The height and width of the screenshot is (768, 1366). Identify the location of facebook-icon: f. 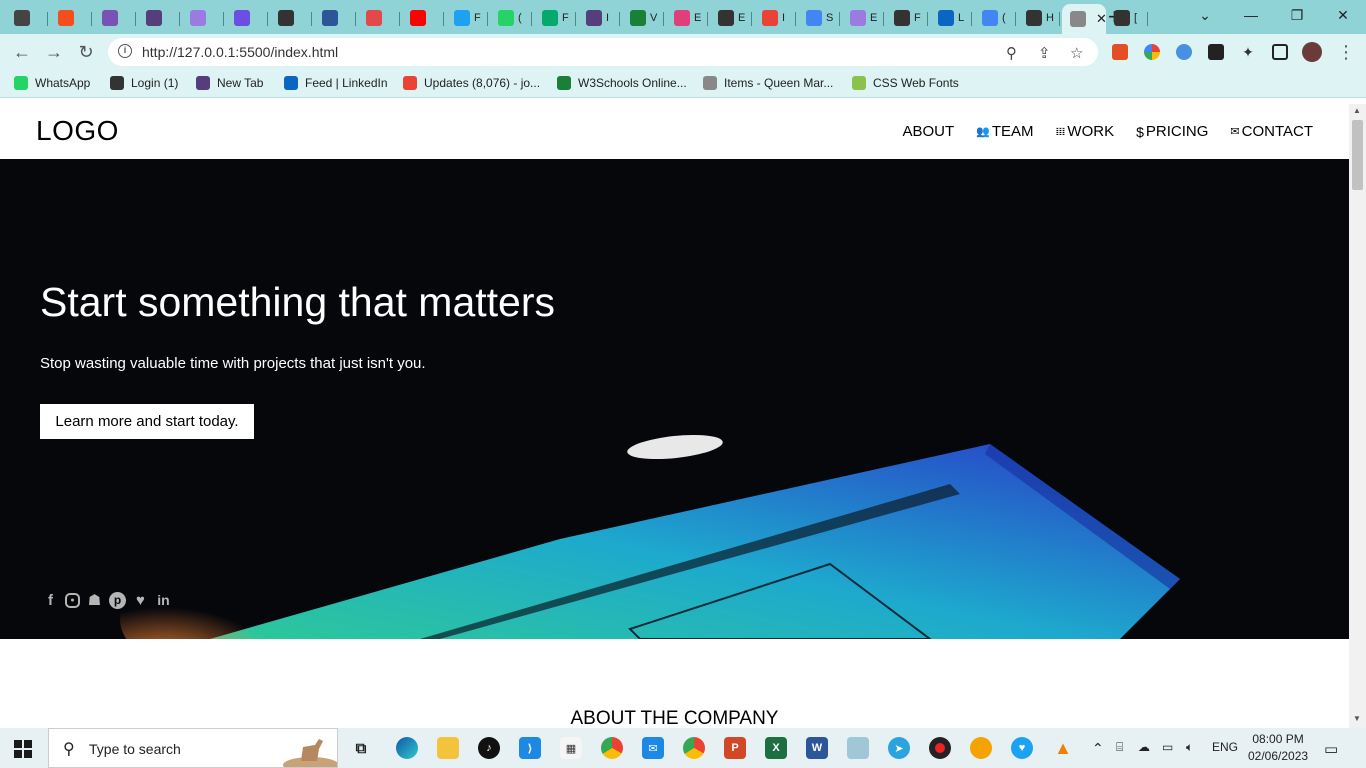
(50, 600).